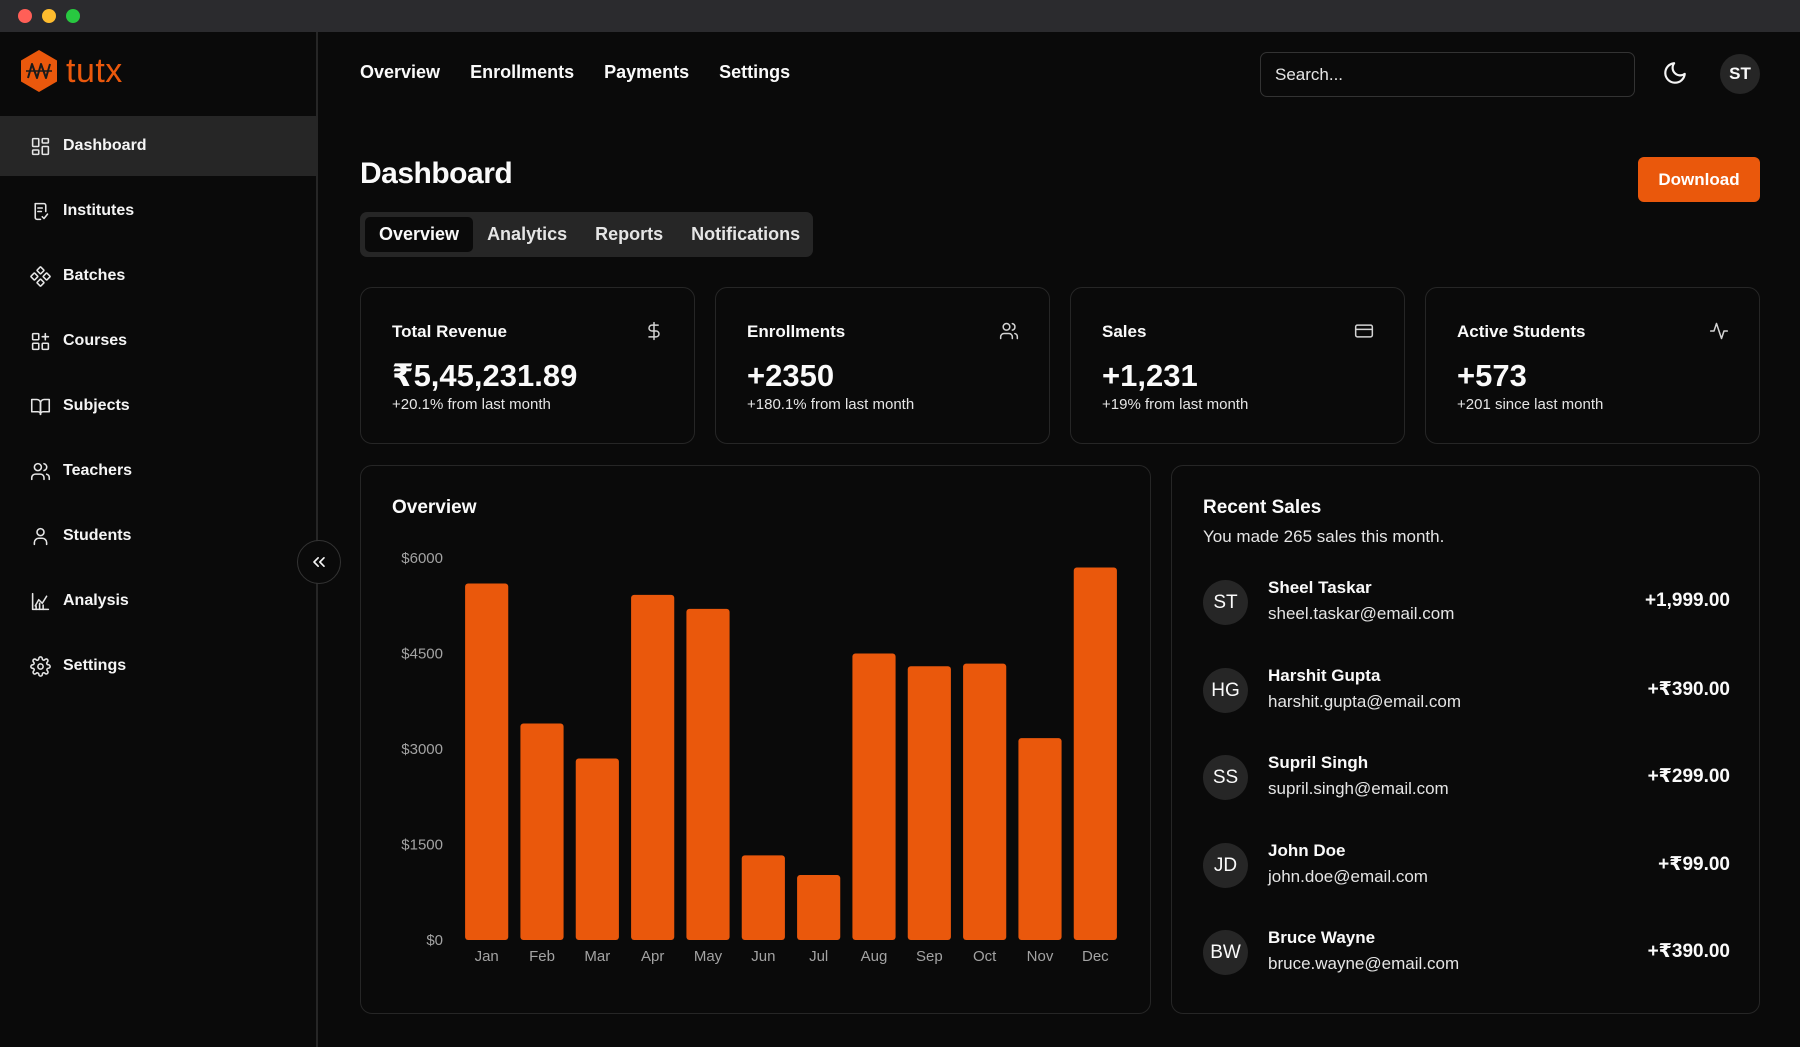 The image size is (1800, 1047). I want to click on sidebar-item-label: Subjects, so click(96, 405).